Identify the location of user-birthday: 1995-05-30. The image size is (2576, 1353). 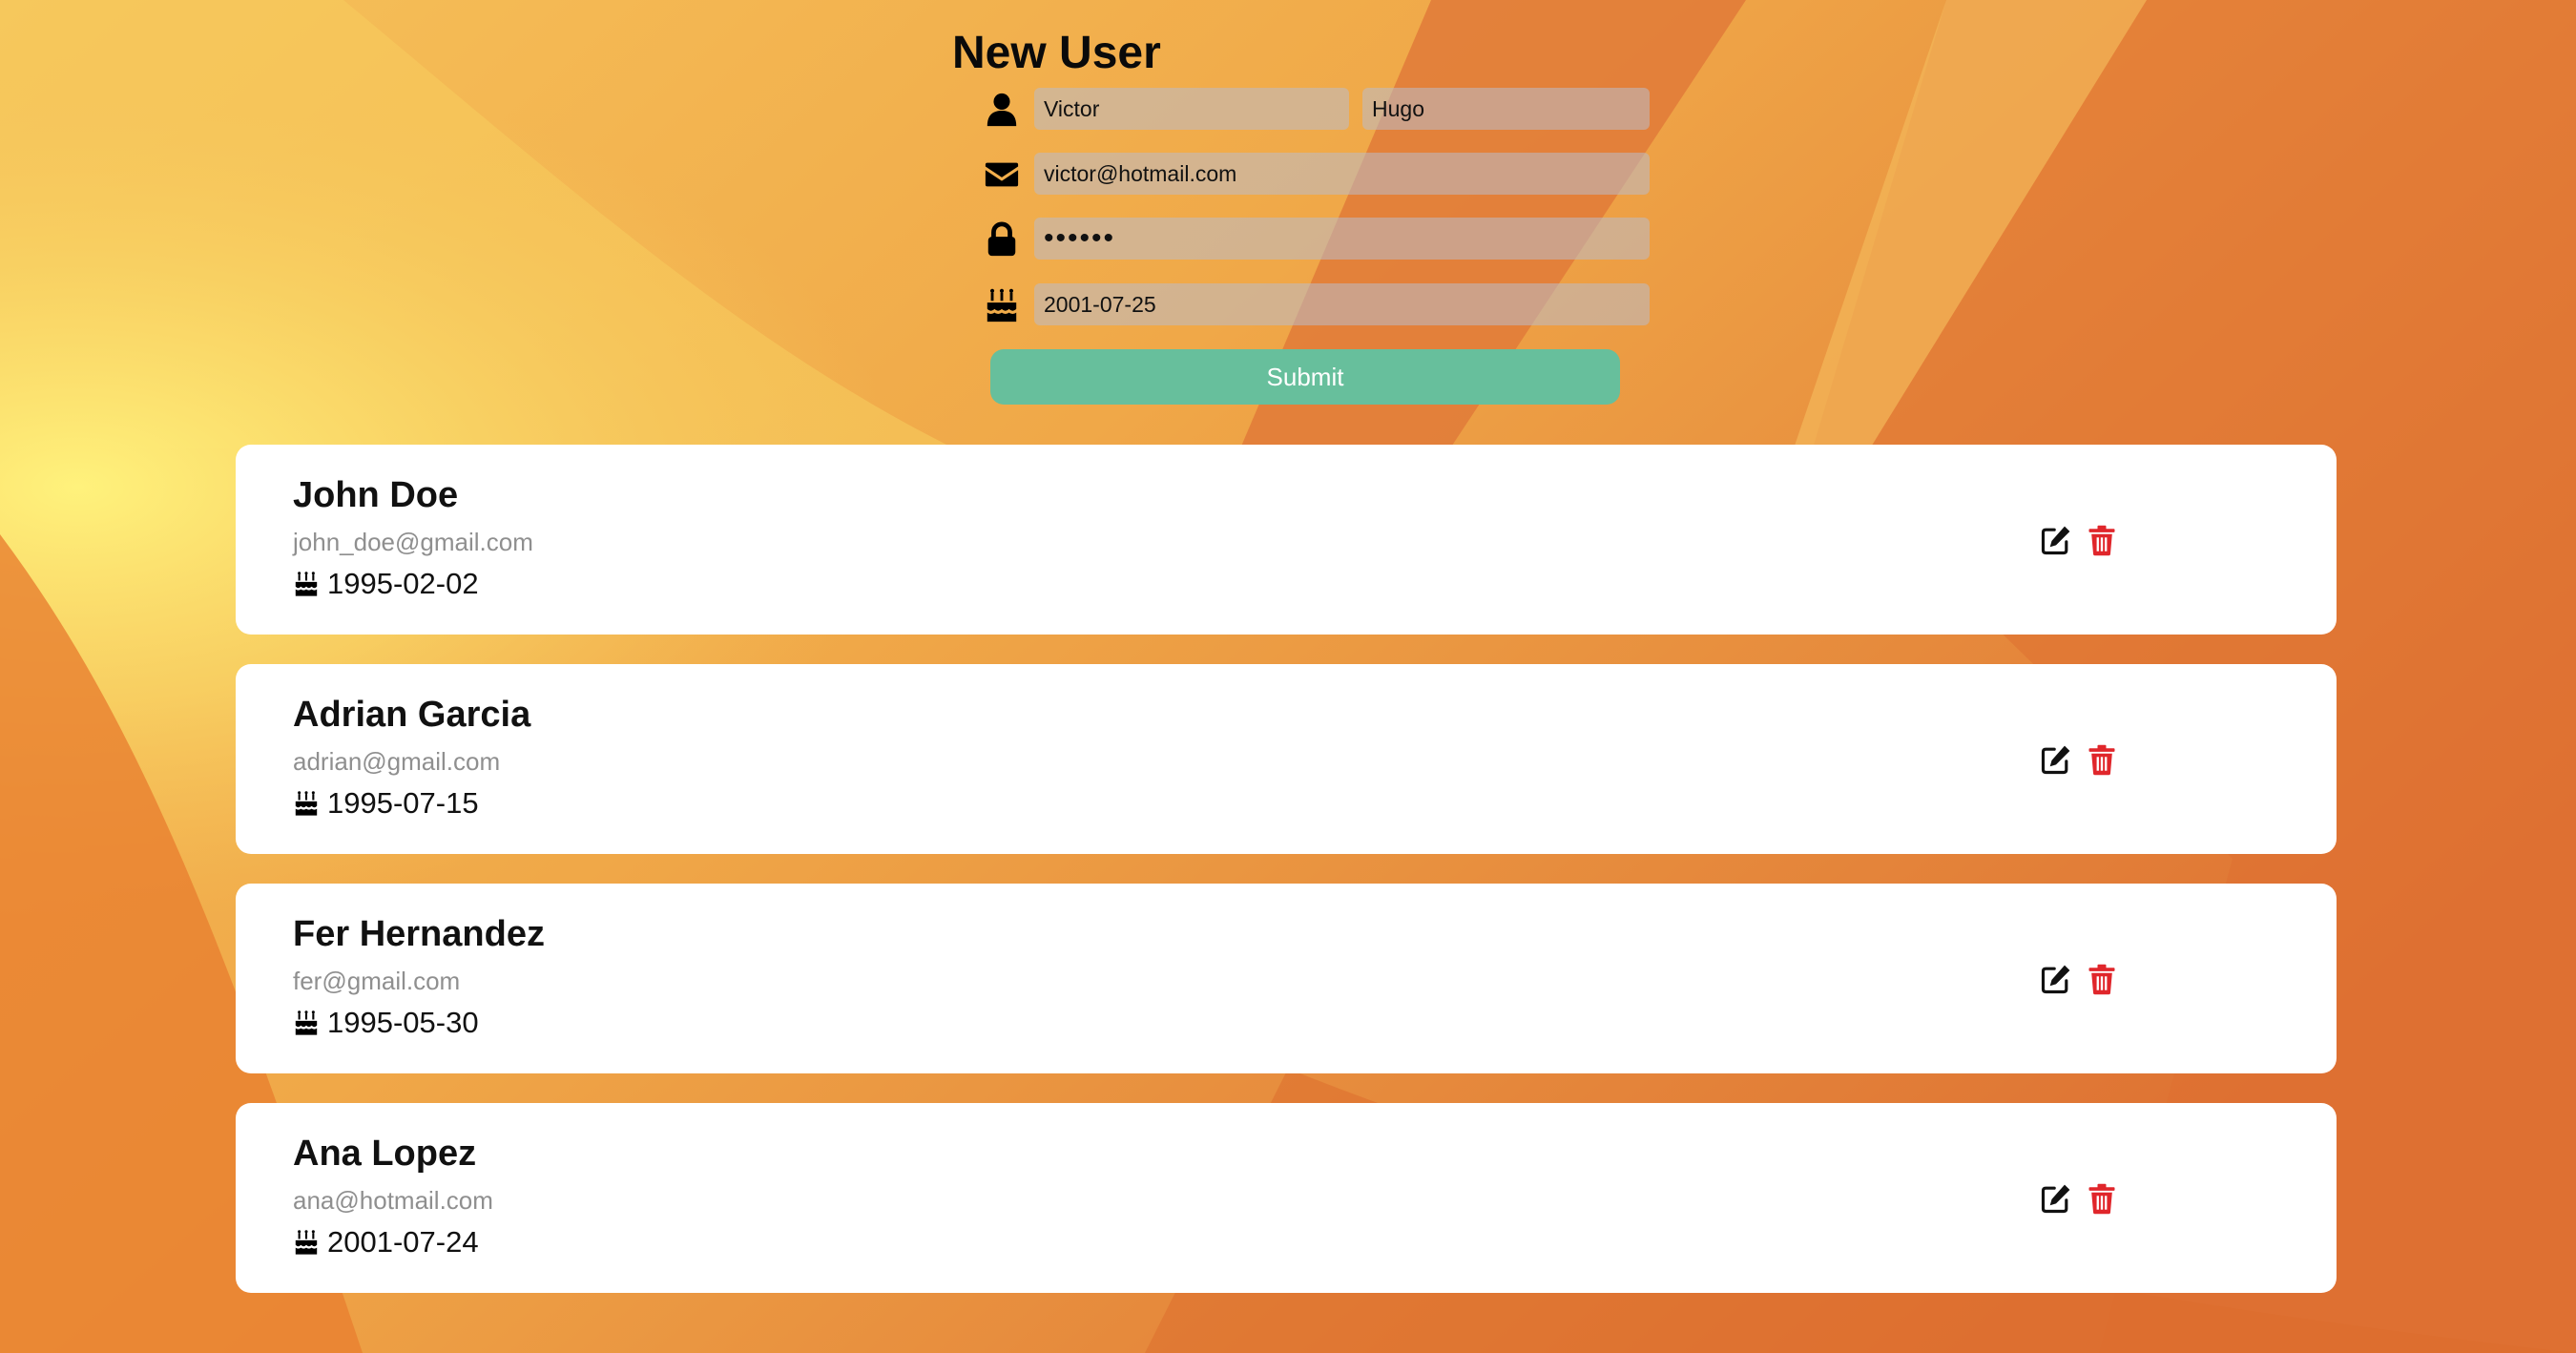
(386, 1023).